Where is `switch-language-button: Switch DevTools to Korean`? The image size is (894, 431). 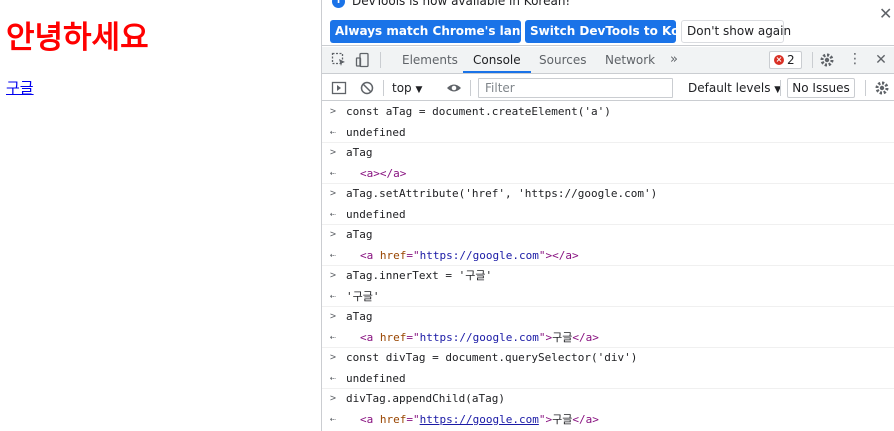 switch-language-button: Switch DevTools to Korean is located at coordinates (617, 31).